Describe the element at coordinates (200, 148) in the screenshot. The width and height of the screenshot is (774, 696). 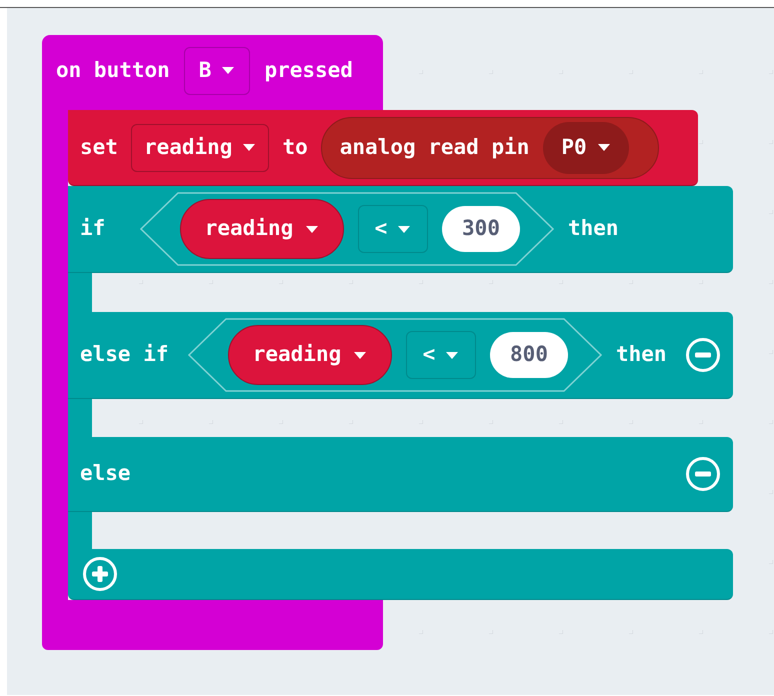
I see `dropdown: reading` at that location.